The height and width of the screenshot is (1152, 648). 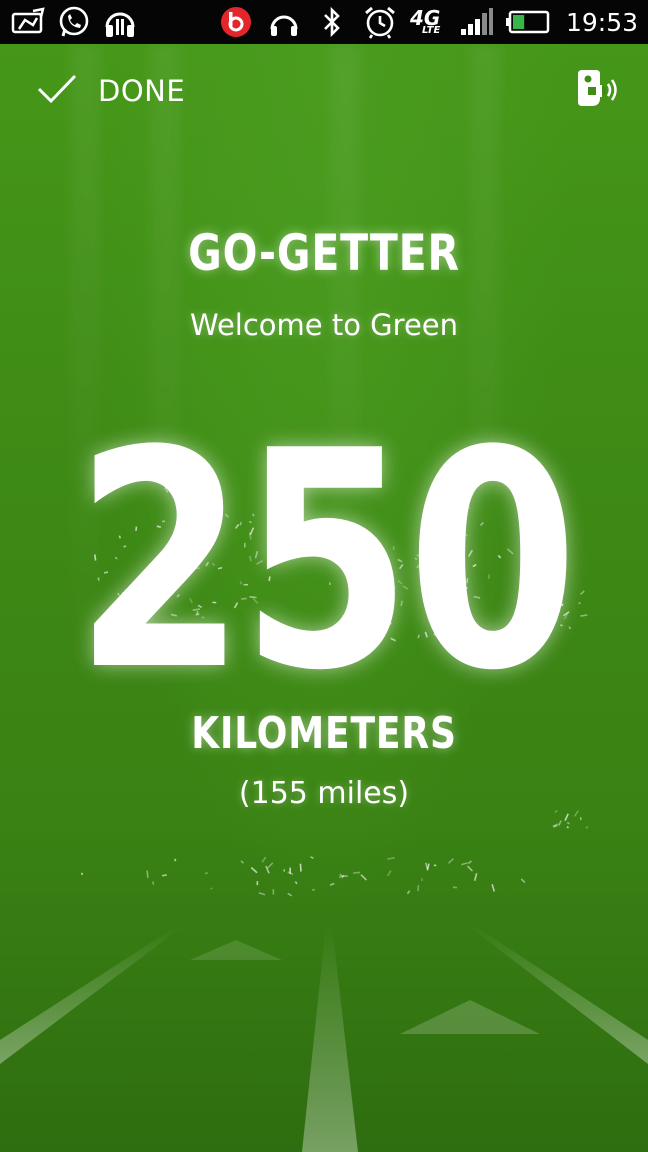 What do you see at coordinates (601, 22) in the screenshot?
I see `status-time: 19:53` at bounding box center [601, 22].